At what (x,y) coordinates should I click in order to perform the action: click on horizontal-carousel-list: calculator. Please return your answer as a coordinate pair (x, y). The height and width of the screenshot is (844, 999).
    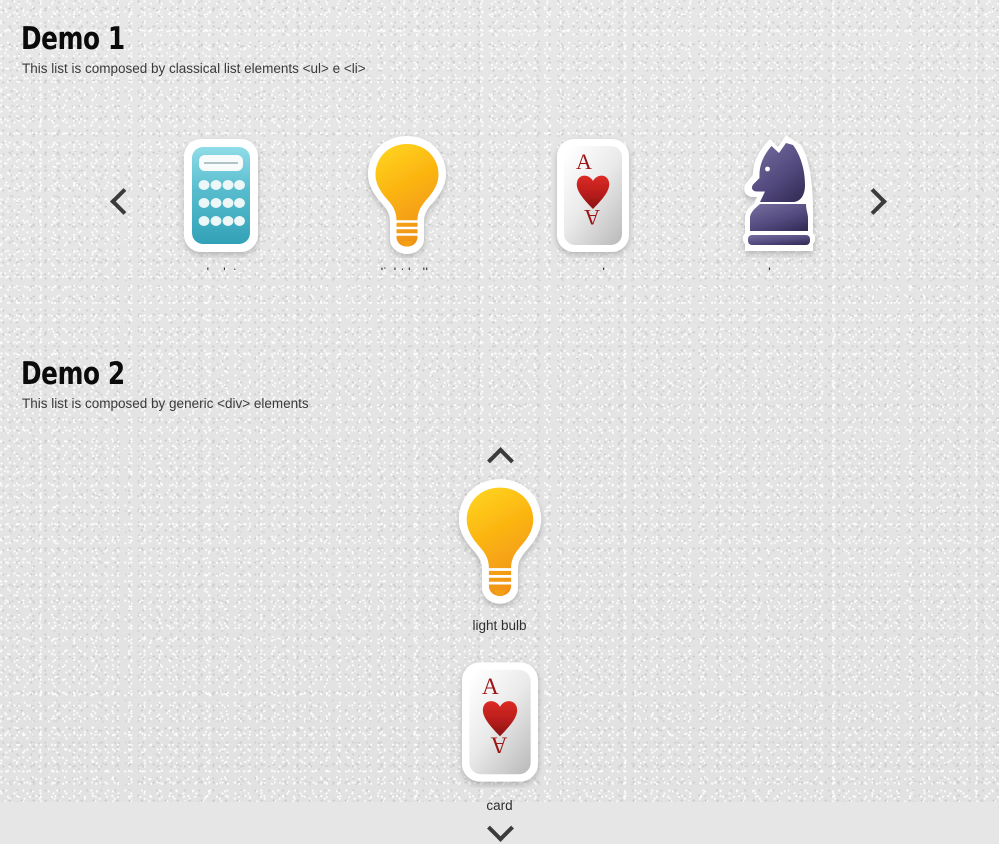
    Looking at the image, I should click on (500, 201).